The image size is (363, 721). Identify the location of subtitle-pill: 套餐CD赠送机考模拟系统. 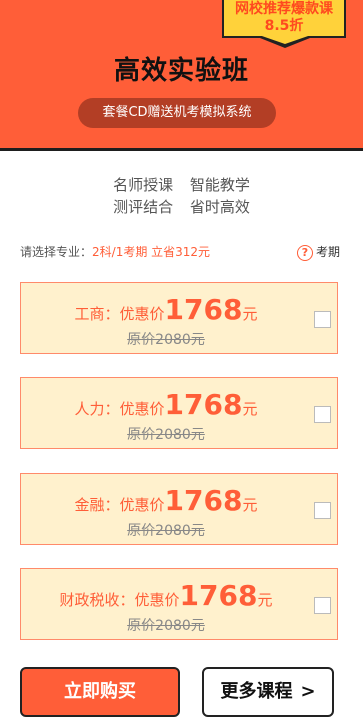
(177, 113).